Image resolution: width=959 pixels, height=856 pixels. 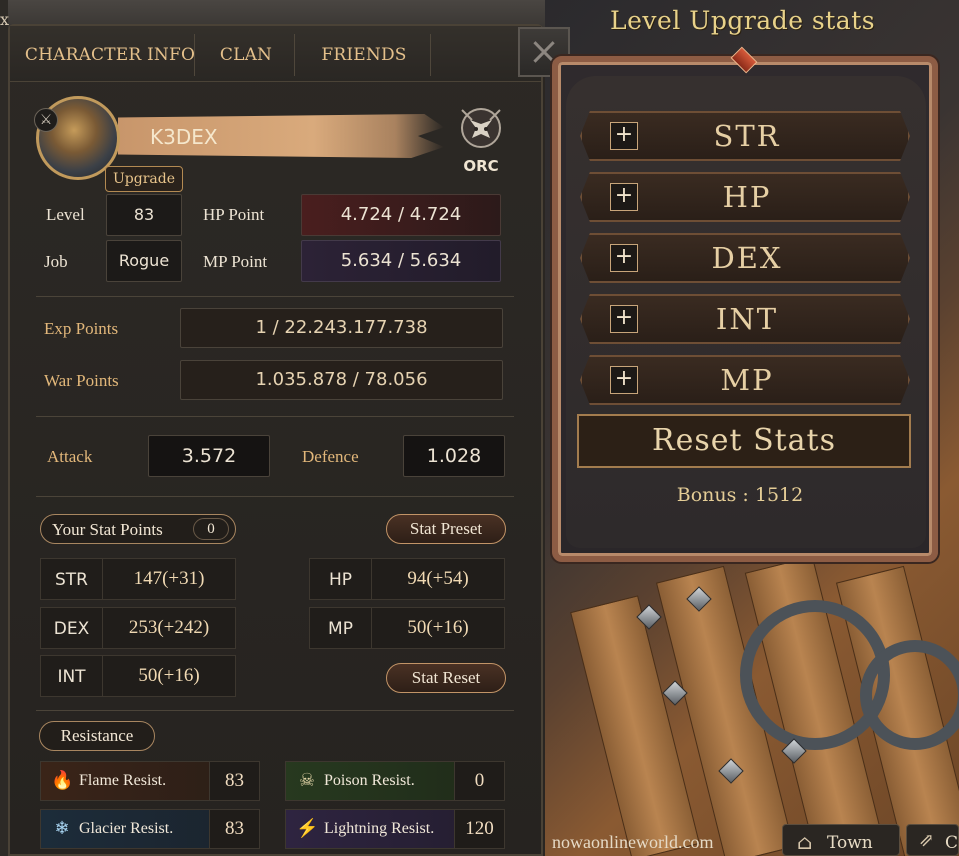 I want to click on stat-row-int: INT 50(+16), so click(x=138, y=676).